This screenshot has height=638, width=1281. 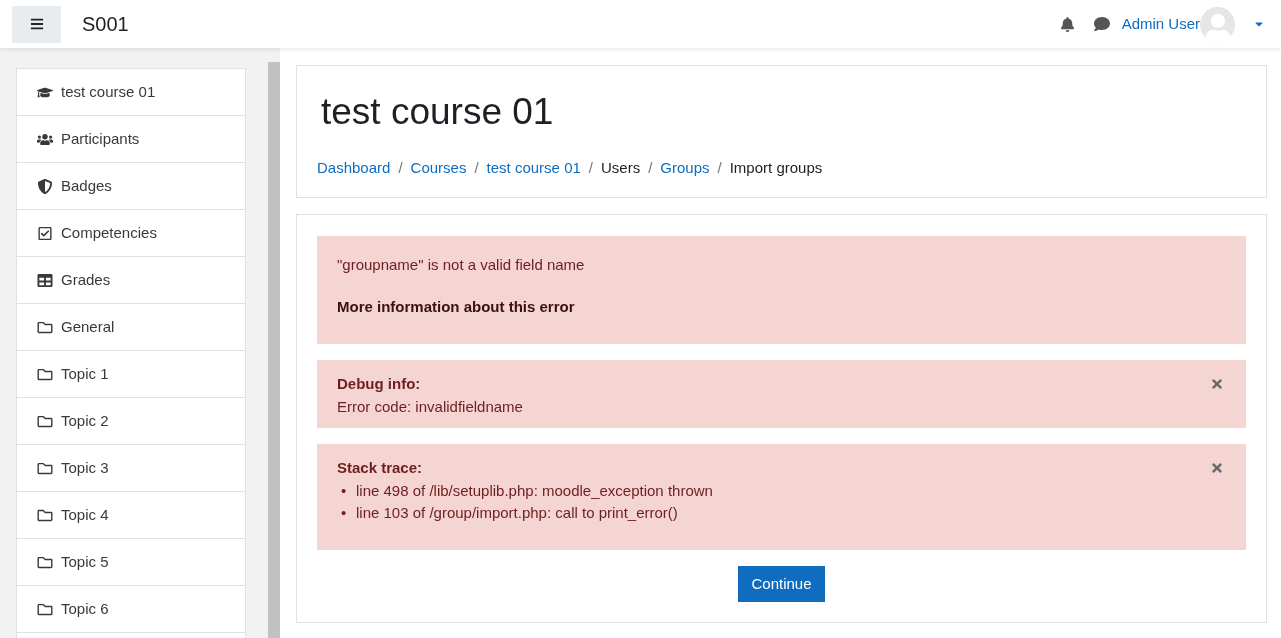 I want to click on page-title: test course 01, so click(x=438, y=112).